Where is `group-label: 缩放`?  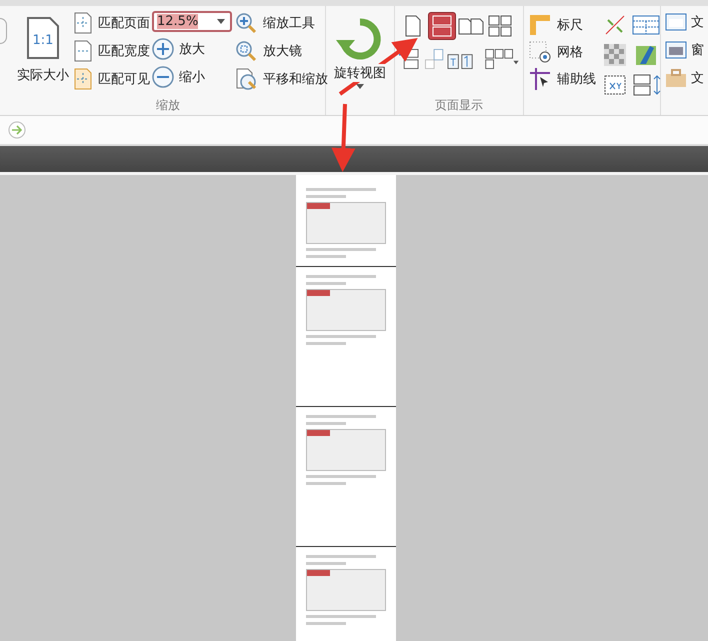
group-label: 缩放 is located at coordinates (168, 105).